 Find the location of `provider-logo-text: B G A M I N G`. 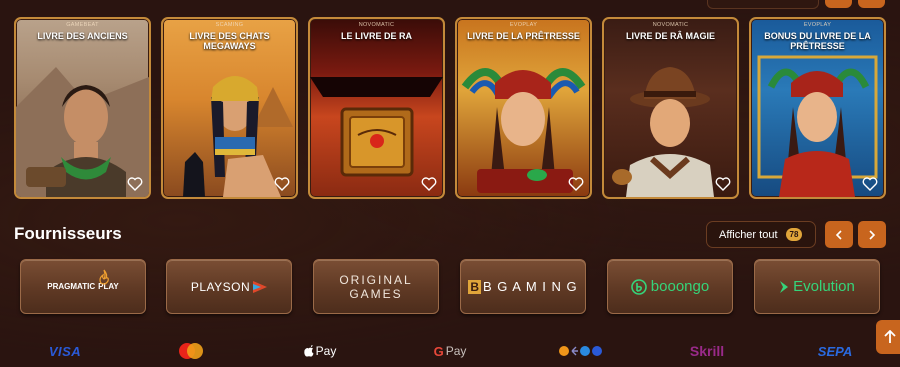

provider-logo-text: B G A M I N G is located at coordinates (530, 286).